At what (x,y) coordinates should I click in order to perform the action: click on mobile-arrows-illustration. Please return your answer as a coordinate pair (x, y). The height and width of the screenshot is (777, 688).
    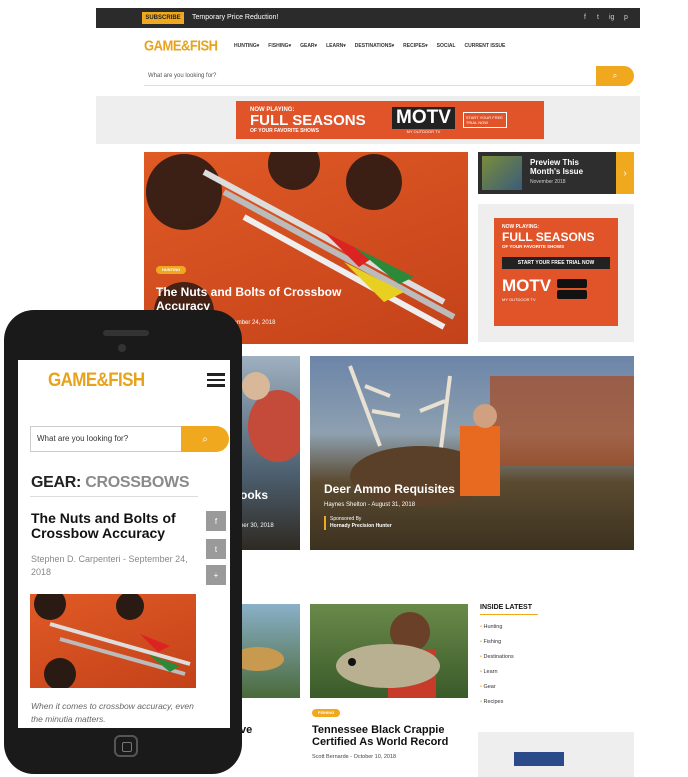
    Looking at the image, I should click on (112, 641).